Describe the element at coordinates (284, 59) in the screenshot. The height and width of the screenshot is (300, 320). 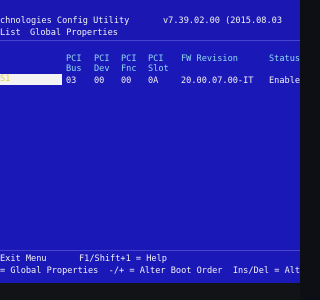
I see `col-header-status: Status` at that location.